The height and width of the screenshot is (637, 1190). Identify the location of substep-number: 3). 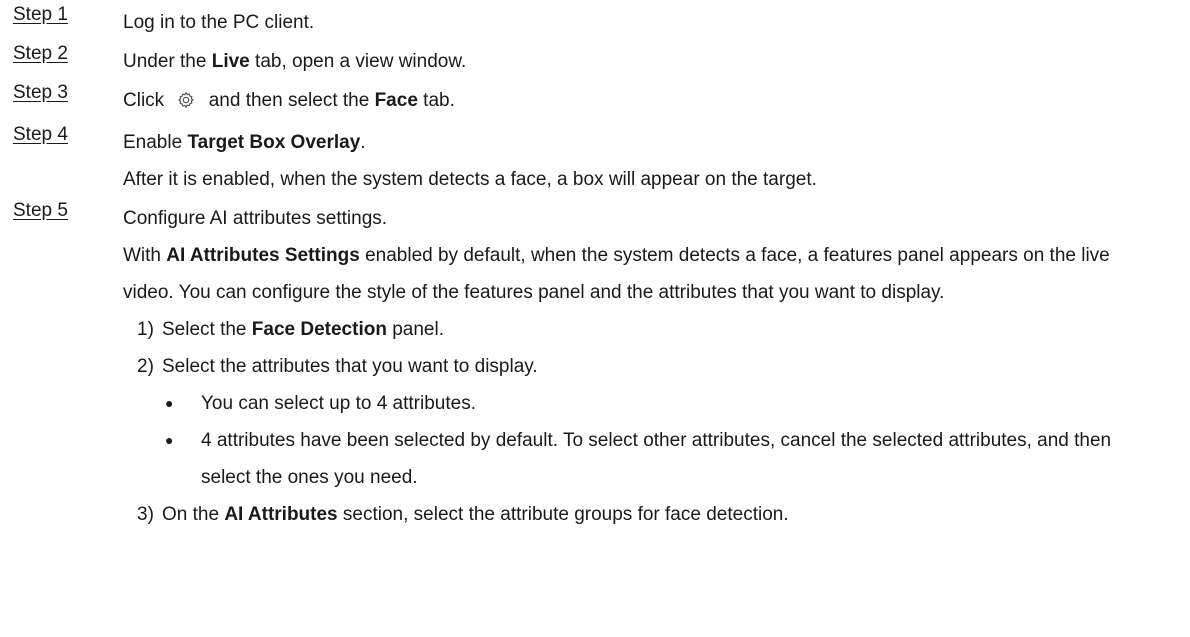
(145, 514).